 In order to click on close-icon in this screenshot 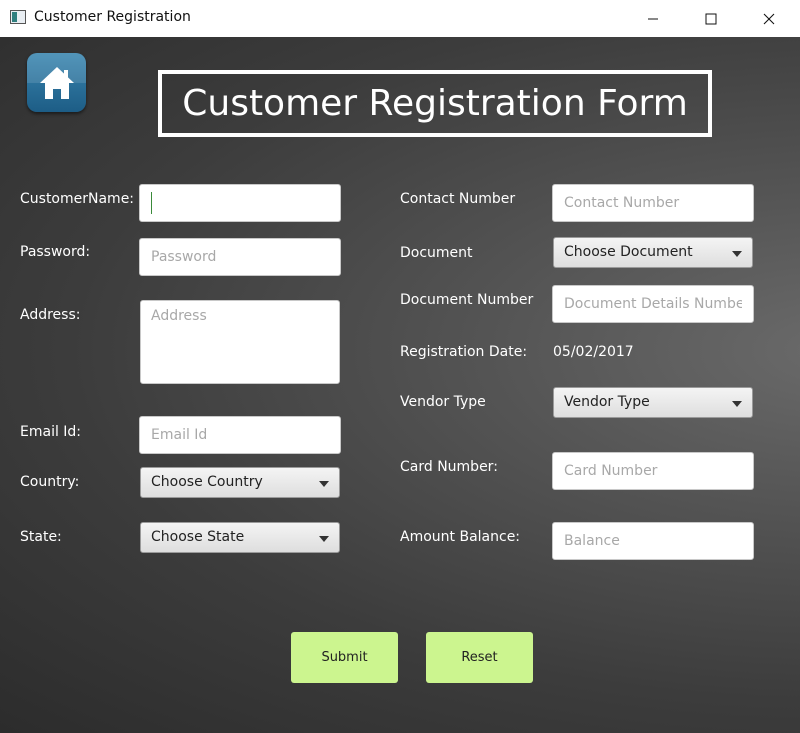, I will do `click(769, 18)`.